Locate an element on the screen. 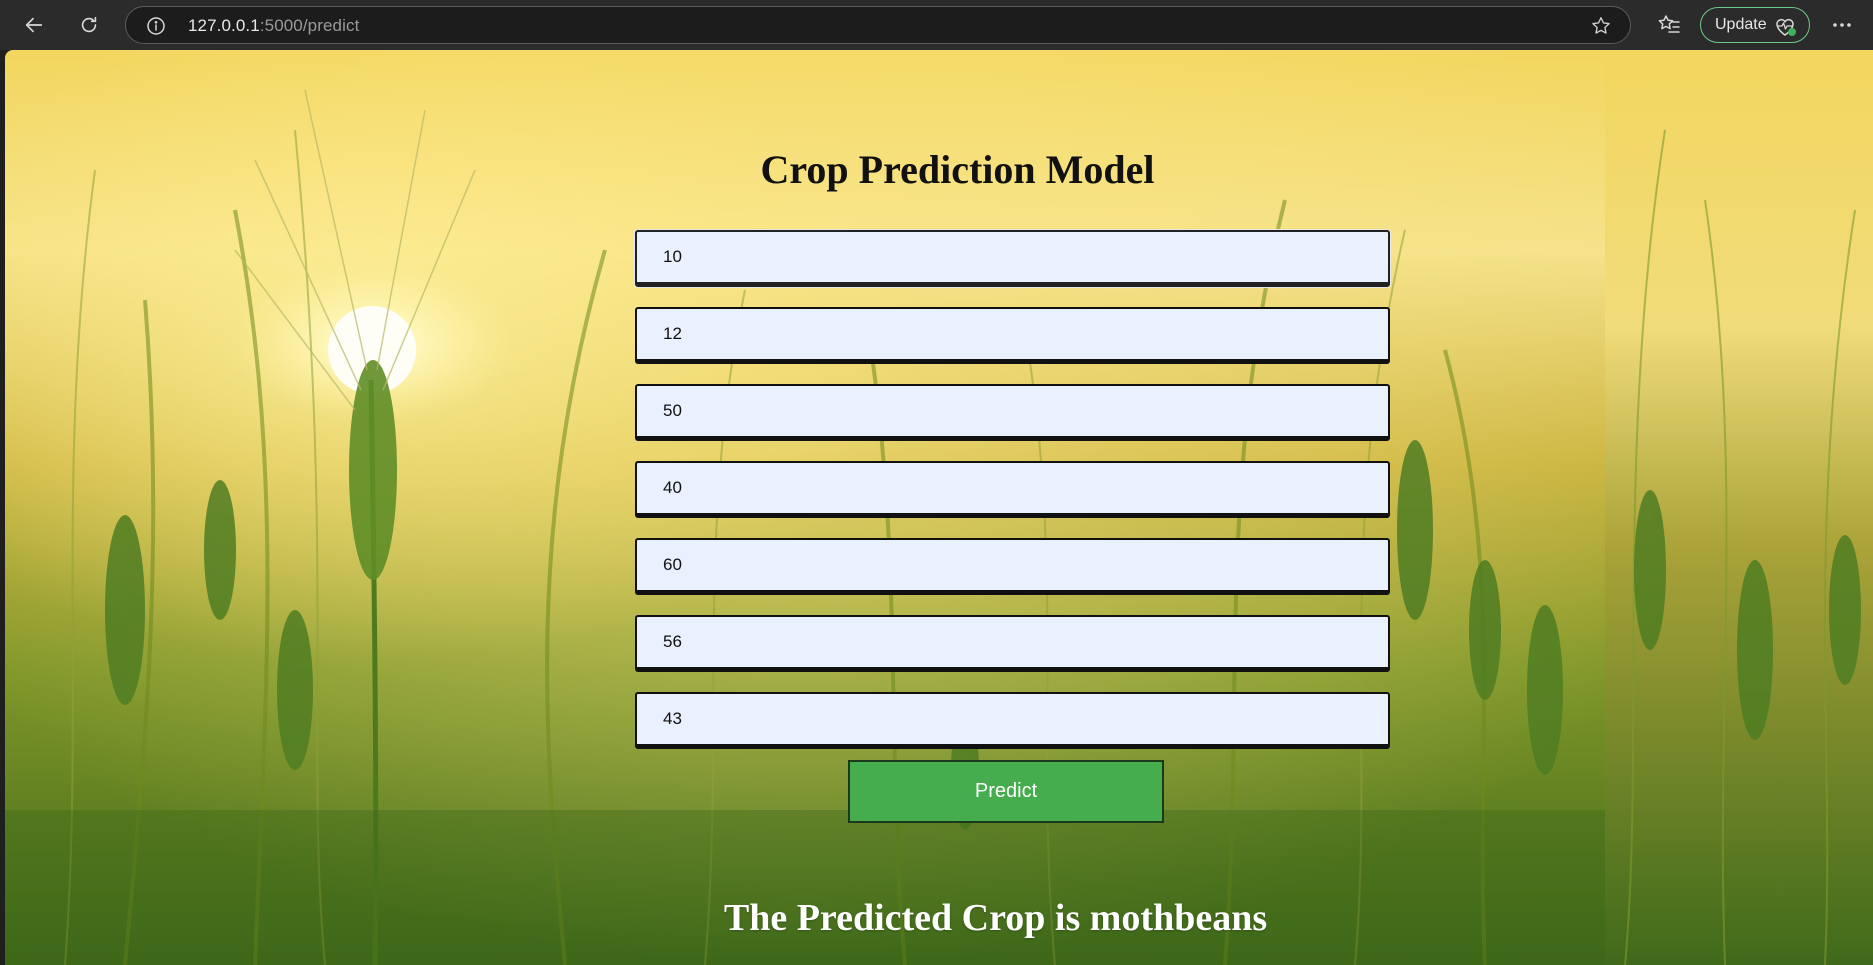 The image size is (1873, 965). browser-toolbar: 127.0.0.1:5000/predict Update is located at coordinates (936, 25).